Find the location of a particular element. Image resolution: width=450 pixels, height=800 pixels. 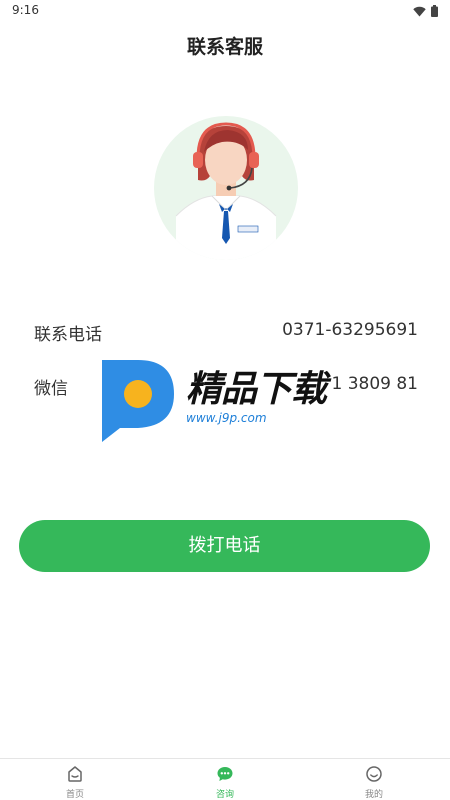

tab-home: 首页 is located at coordinates (75, 782).